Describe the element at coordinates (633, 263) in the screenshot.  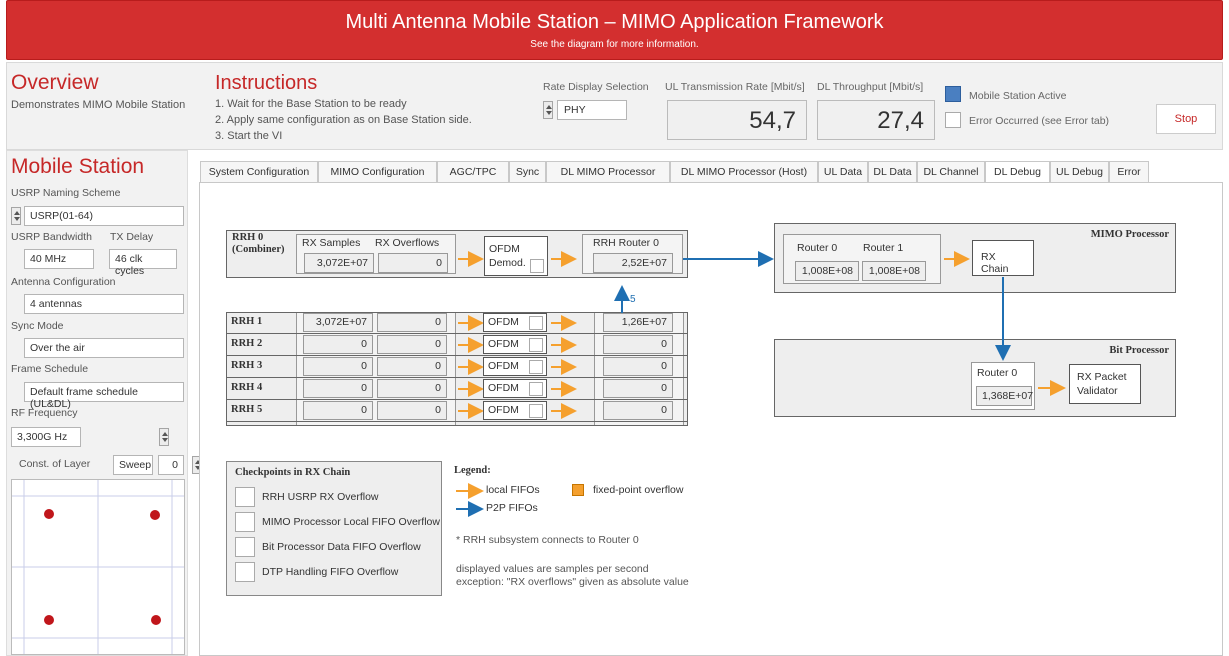
I see `rrh-router0-value: 2,52E+07` at that location.